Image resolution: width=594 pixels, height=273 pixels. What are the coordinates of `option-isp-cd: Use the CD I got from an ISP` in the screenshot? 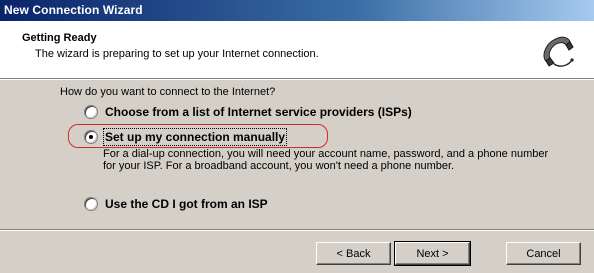 It's located at (176, 204).